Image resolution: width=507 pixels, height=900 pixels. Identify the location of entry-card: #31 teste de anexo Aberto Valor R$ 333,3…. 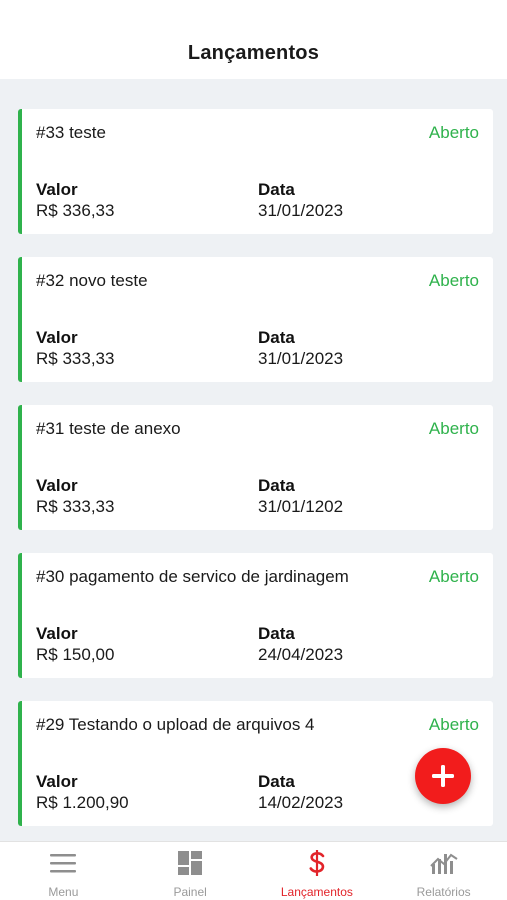
(255, 467).